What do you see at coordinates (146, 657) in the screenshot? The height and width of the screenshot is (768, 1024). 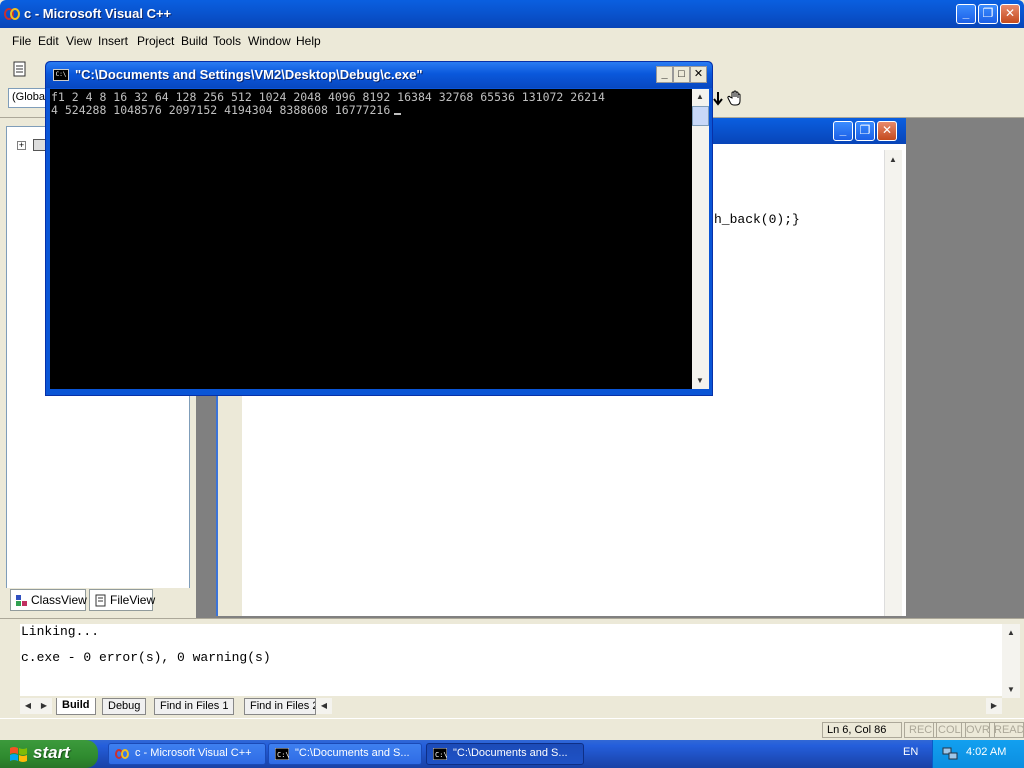 I see `output-line-2: c.exe - 0 error(s), 0 warning(s)` at bounding box center [146, 657].